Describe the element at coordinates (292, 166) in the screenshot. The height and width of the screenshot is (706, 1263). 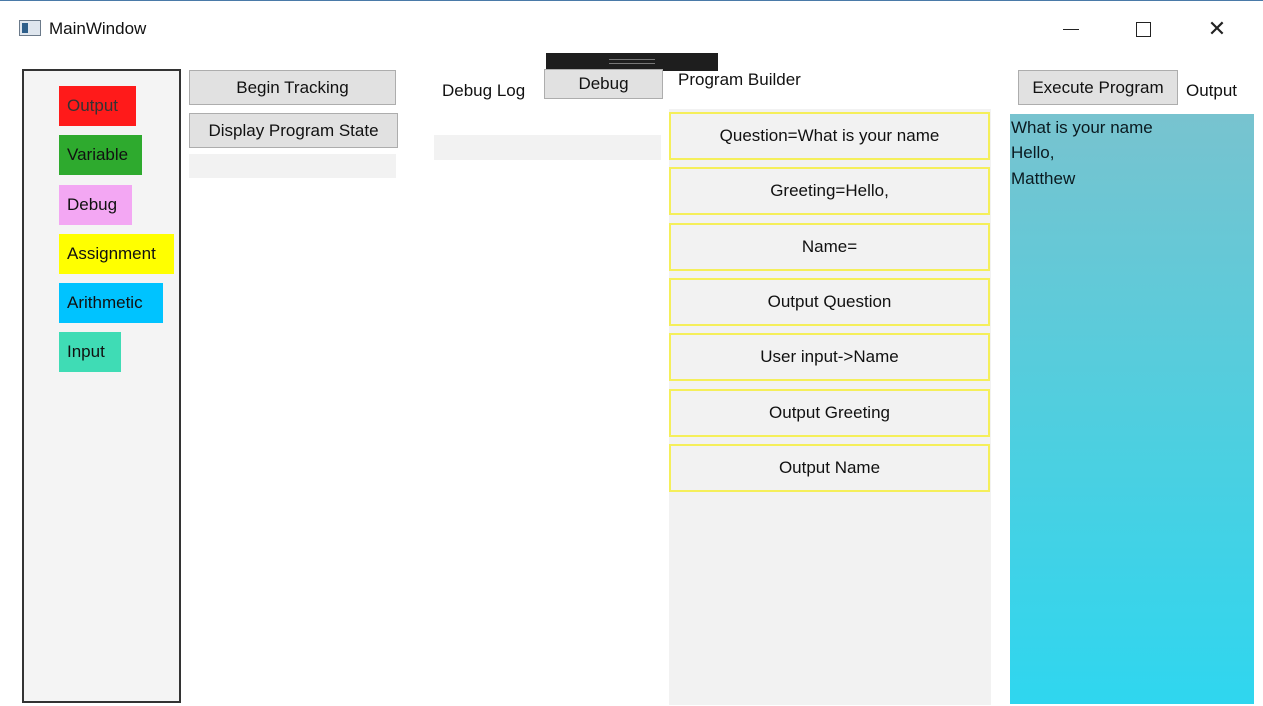
I see `program-state-field` at that location.